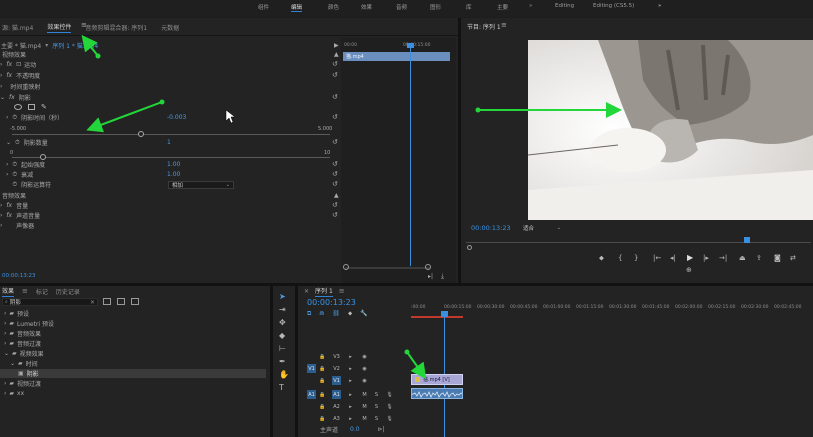 This screenshot has width=813, height=437. I want to click on divider-vertical-top, so click(459, 150).